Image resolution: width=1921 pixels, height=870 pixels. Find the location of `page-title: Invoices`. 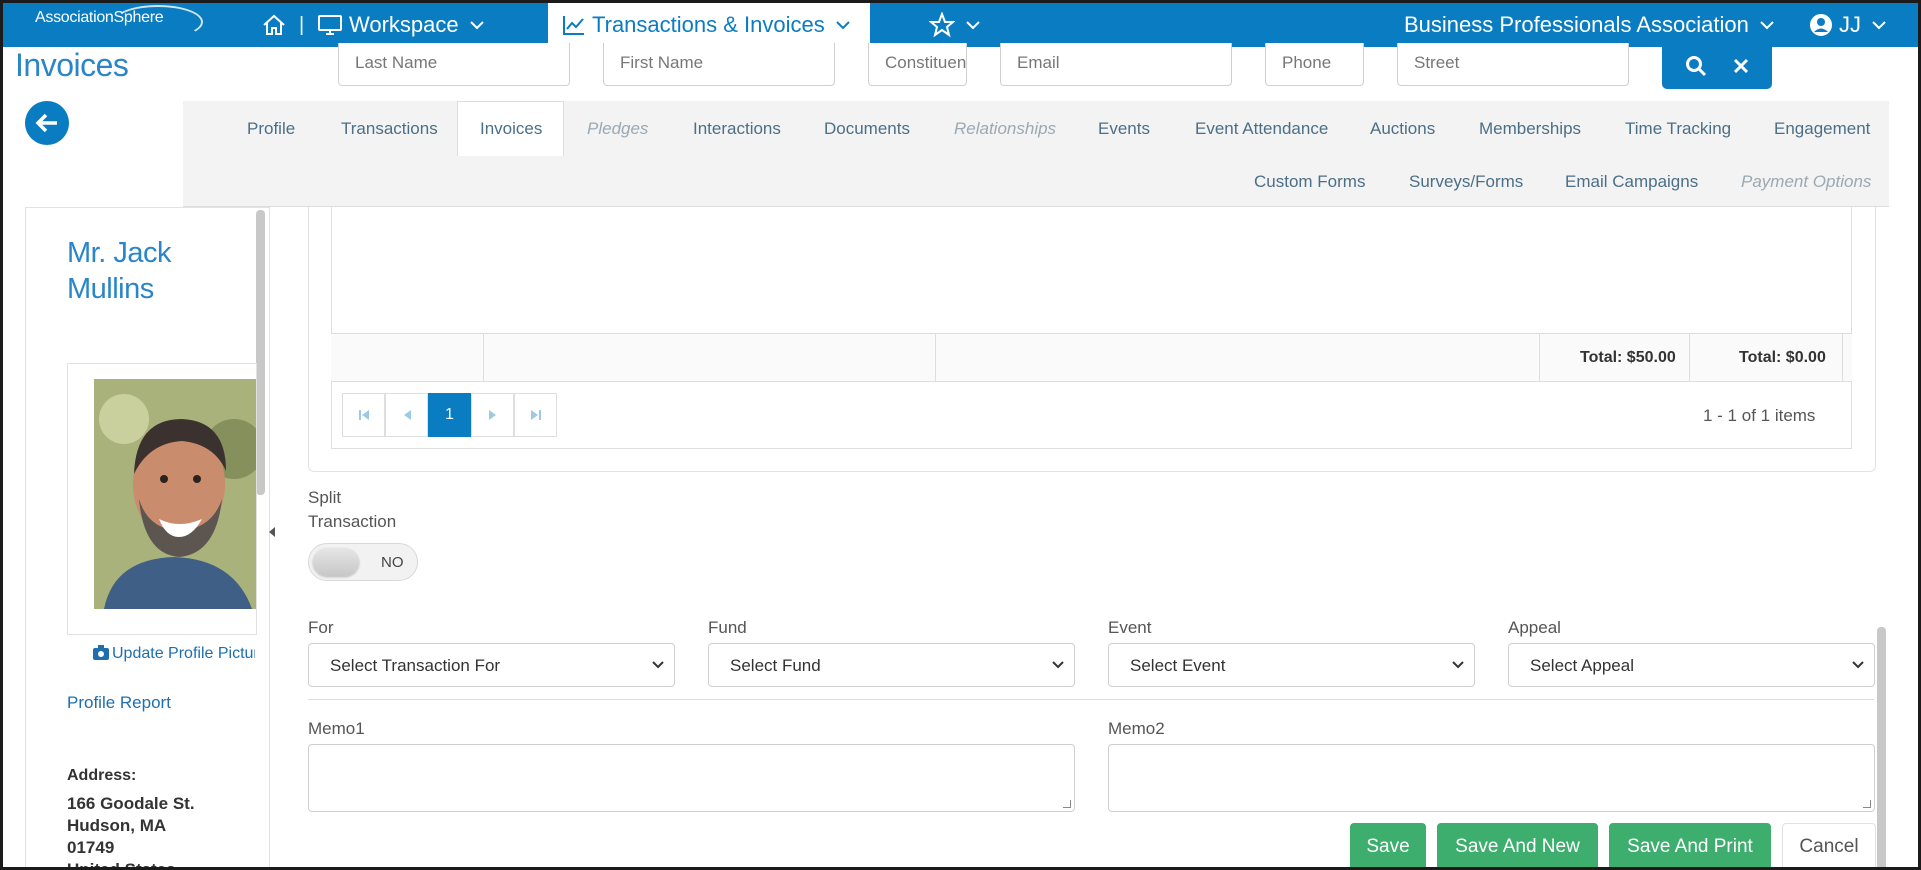

page-title: Invoices is located at coordinates (72, 65).